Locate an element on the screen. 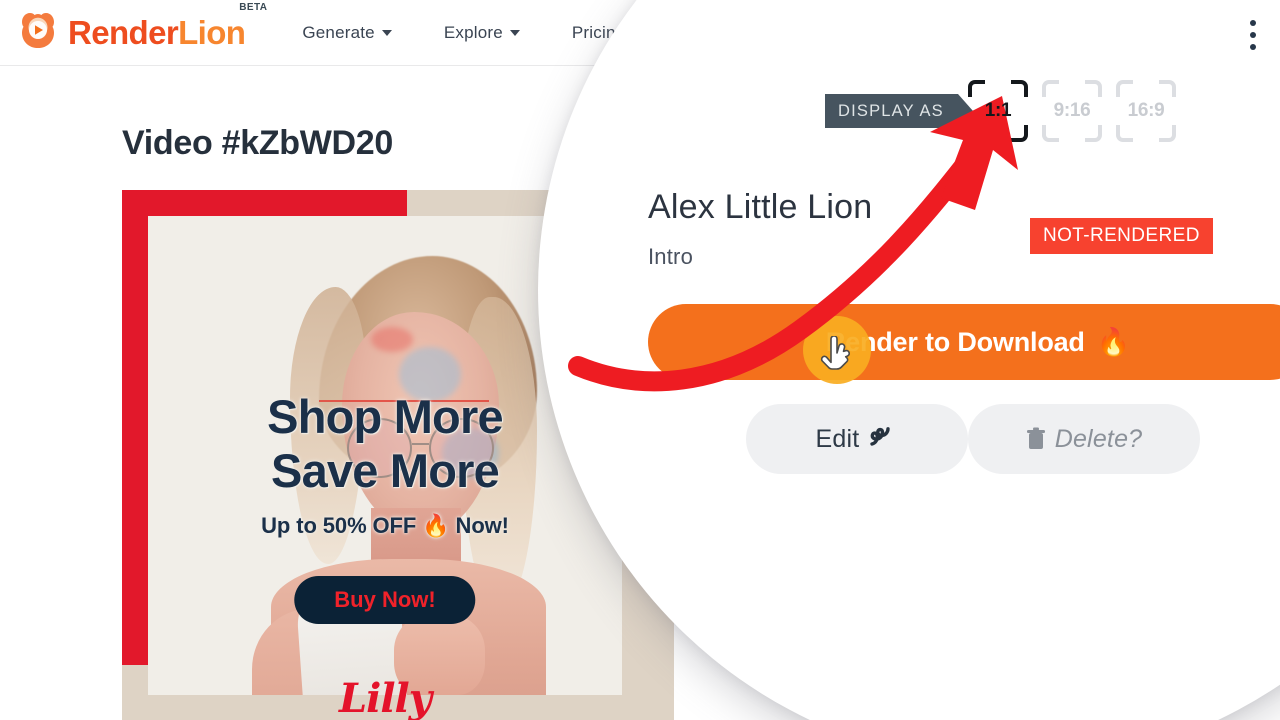  edit-button-label: Edit is located at coordinates (837, 438).